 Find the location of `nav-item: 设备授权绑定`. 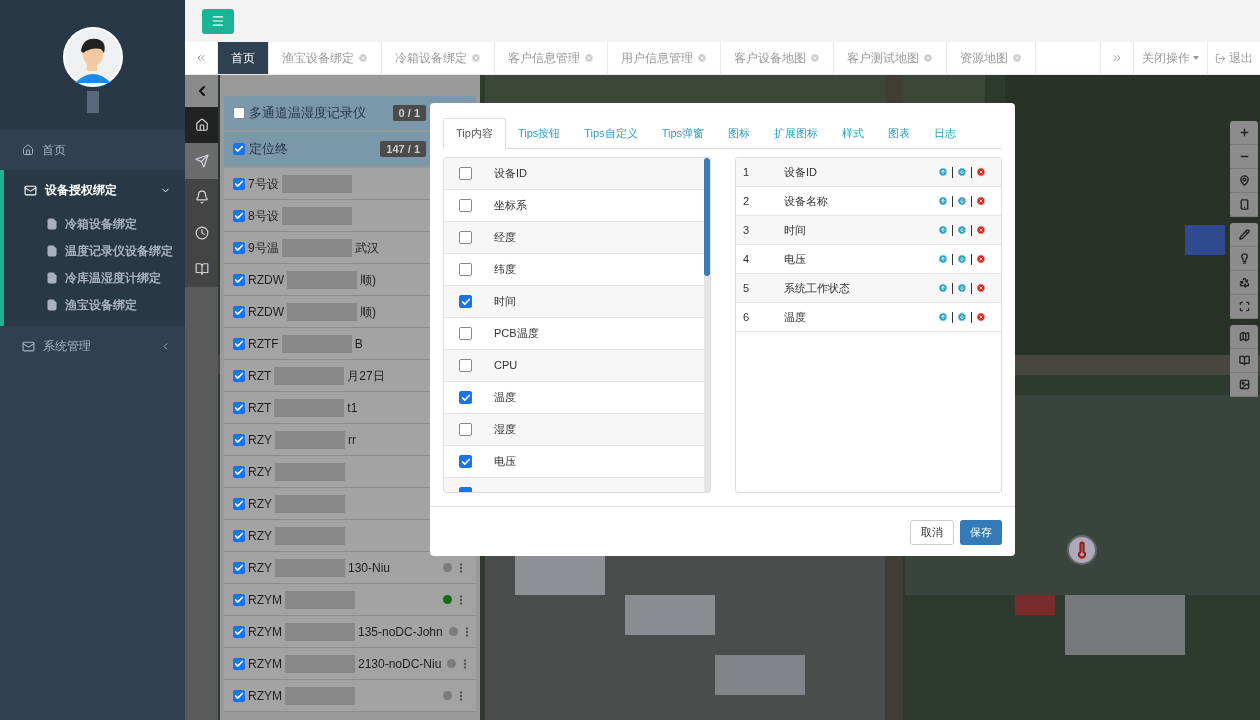

nav-item: 设备授权绑定 is located at coordinates (94, 190).